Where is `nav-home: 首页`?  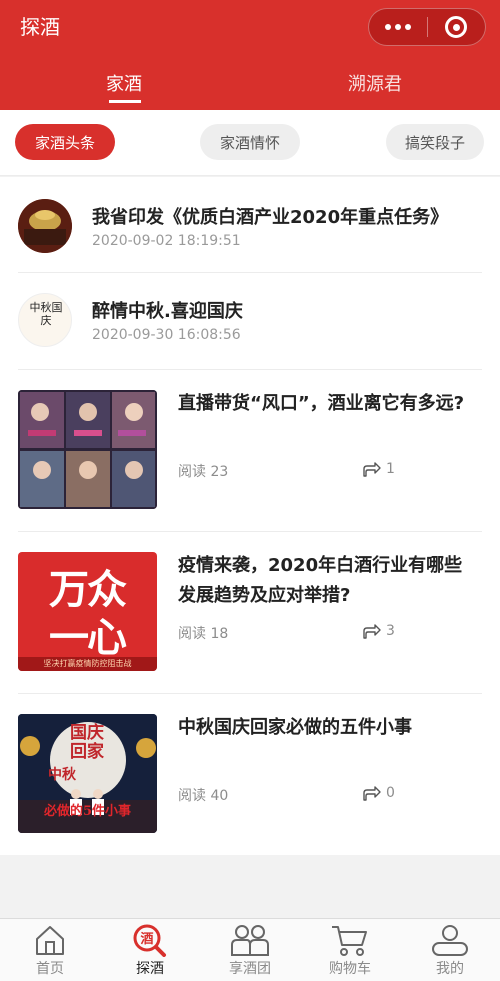 nav-home: 首页 is located at coordinates (50, 950).